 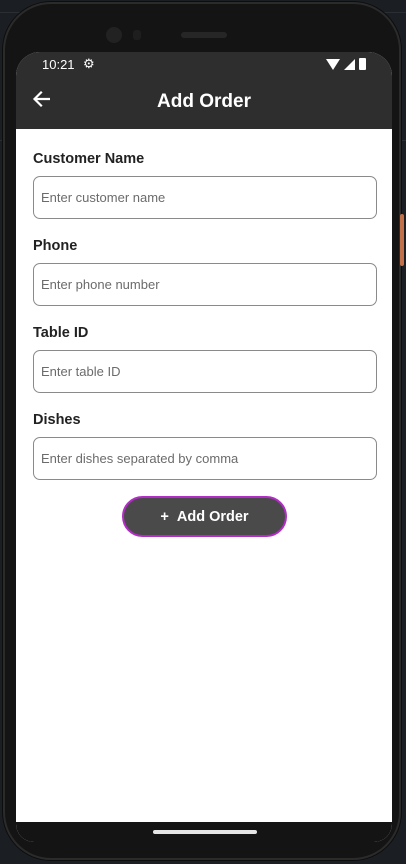 What do you see at coordinates (349, 64) in the screenshot?
I see `signal-icon` at bounding box center [349, 64].